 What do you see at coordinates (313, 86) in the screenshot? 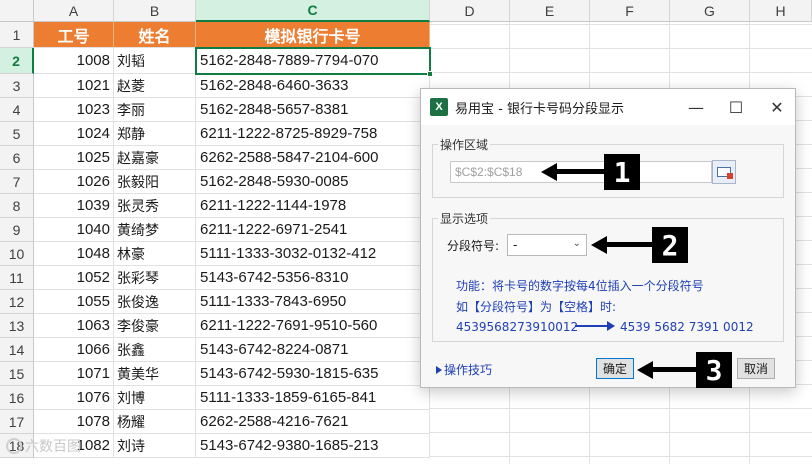
I see `card-cell: 5162-2848-6460-3633` at bounding box center [313, 86].